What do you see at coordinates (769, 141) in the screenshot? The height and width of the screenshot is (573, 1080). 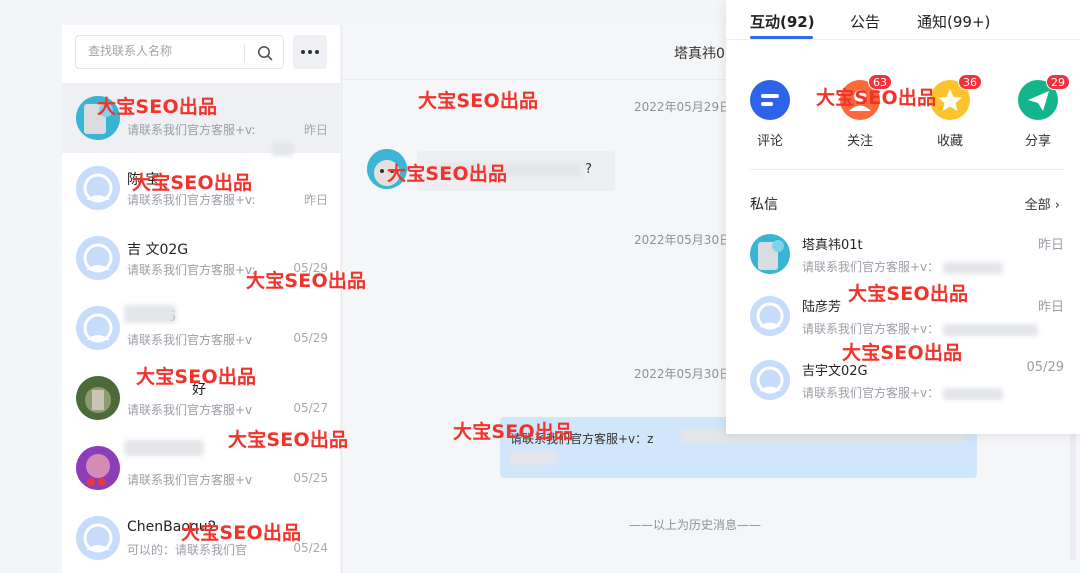 I see `quick-label: 评论` at bounding box center [769, 141].